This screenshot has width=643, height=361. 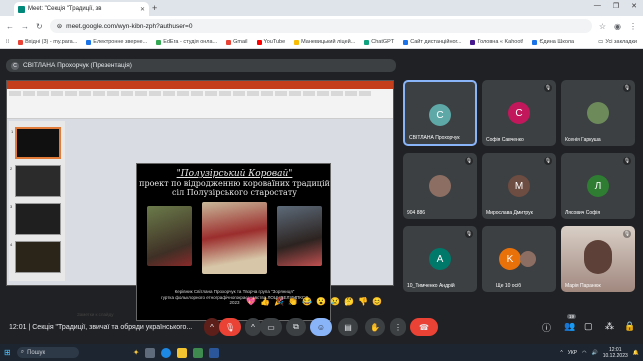 I want to click on windows-start-icon: ⊞, so click(x=7, y=352).